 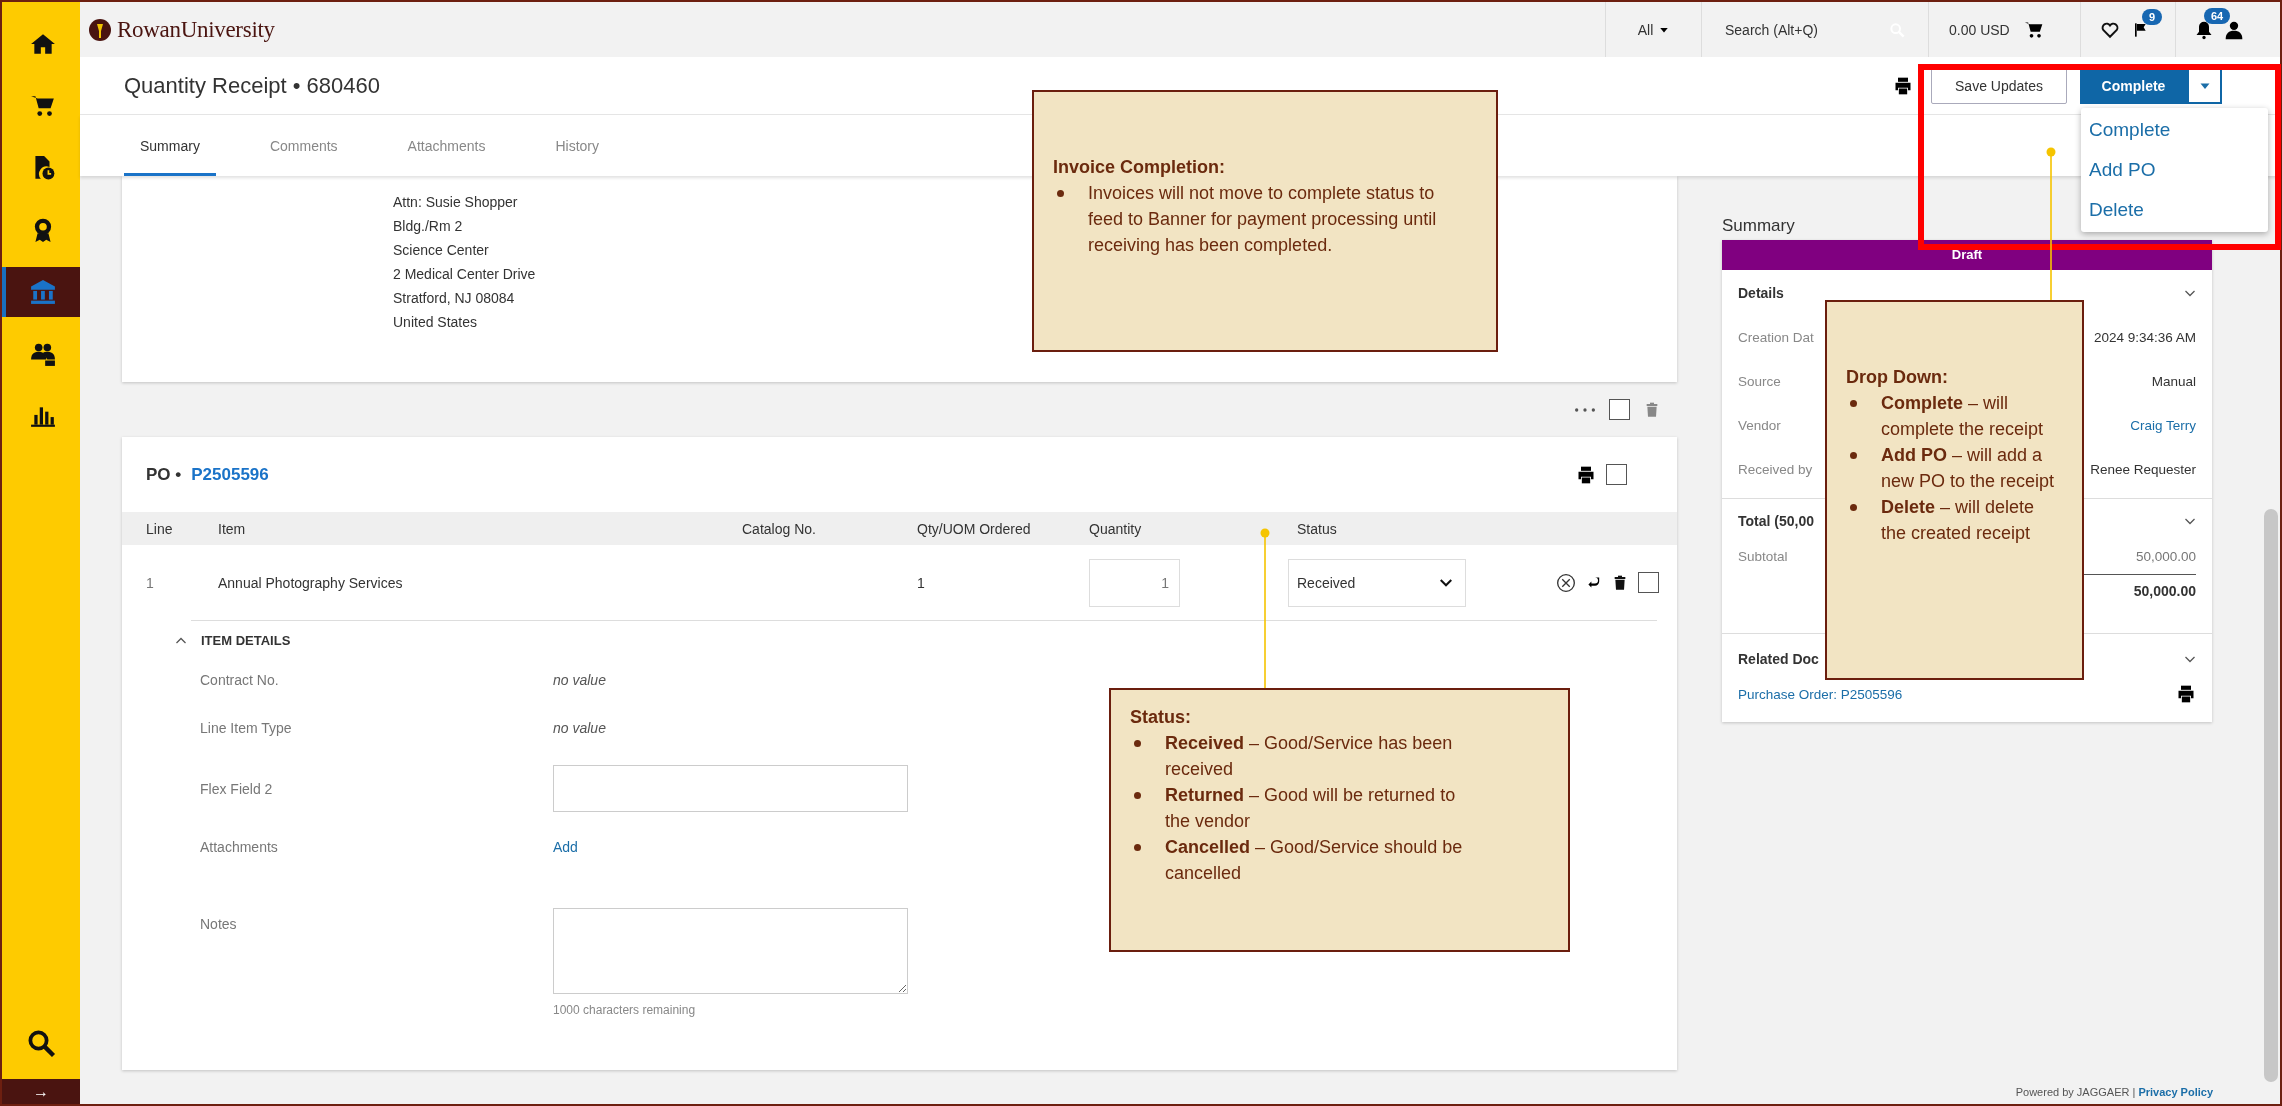 I want to click on detail-label: Vendor, so click(x=1759, y=425).